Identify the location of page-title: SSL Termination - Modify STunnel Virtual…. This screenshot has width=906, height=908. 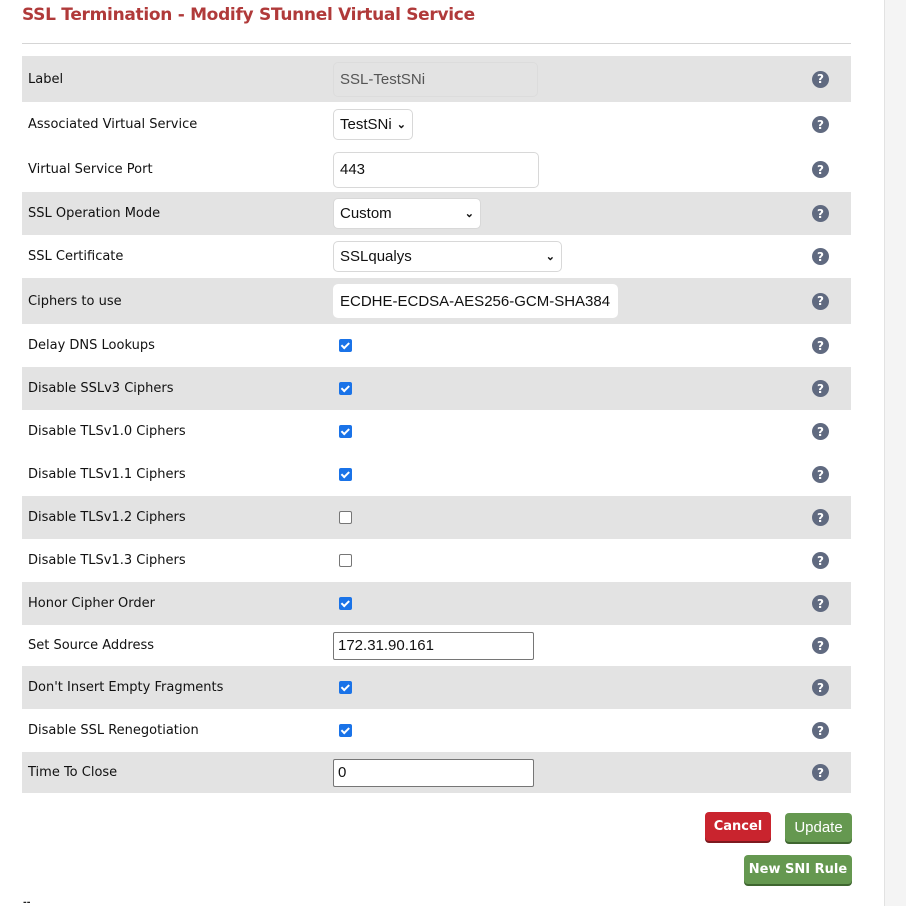
(248, 15).